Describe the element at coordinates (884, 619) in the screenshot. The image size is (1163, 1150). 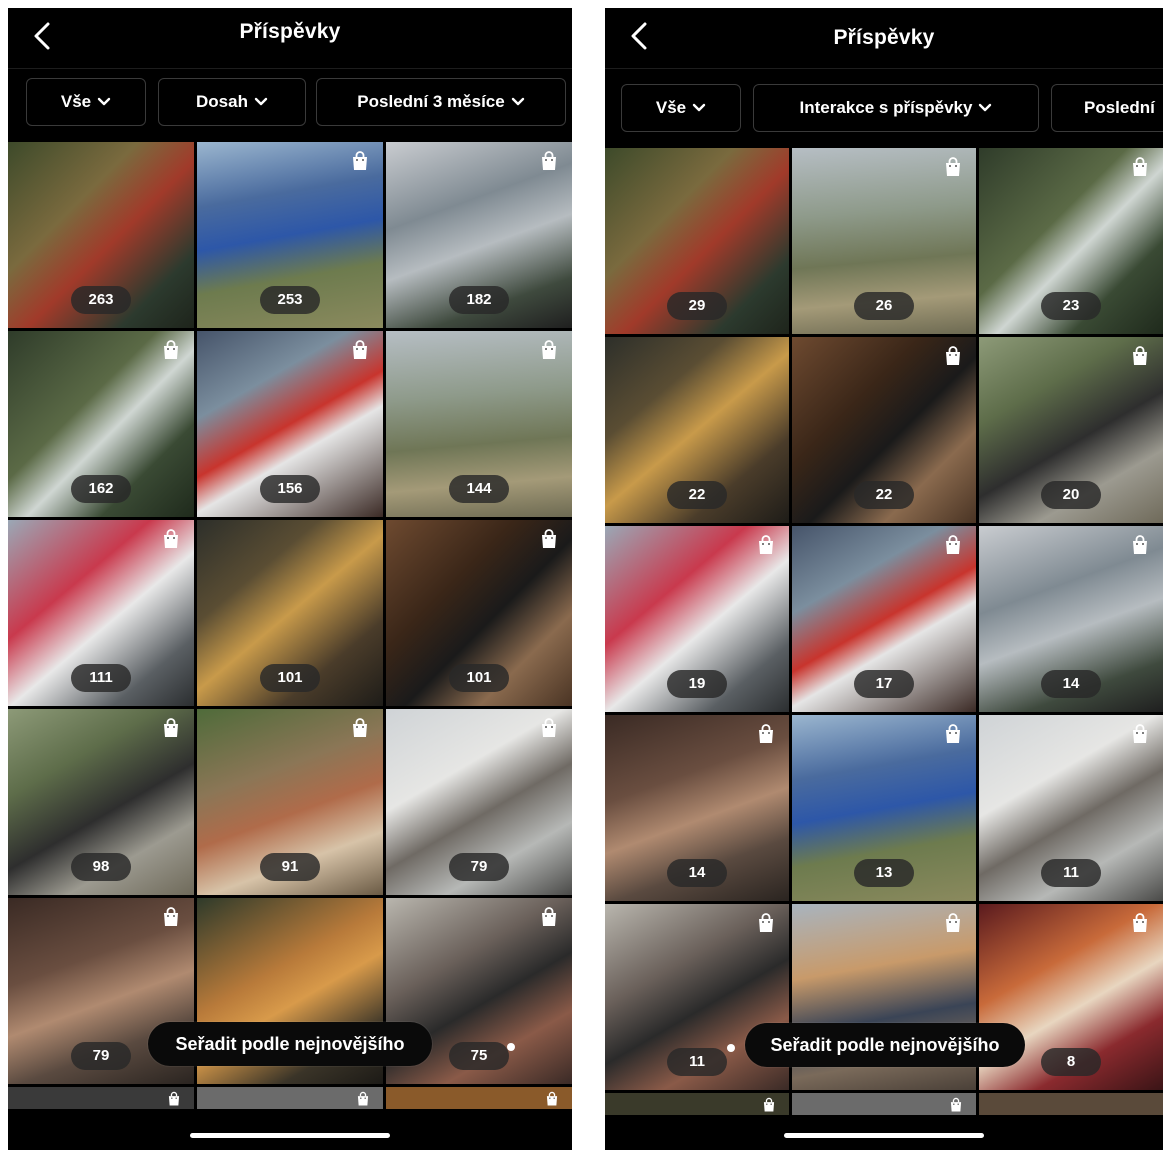
I see `post-thumbnail: 17` at that location.